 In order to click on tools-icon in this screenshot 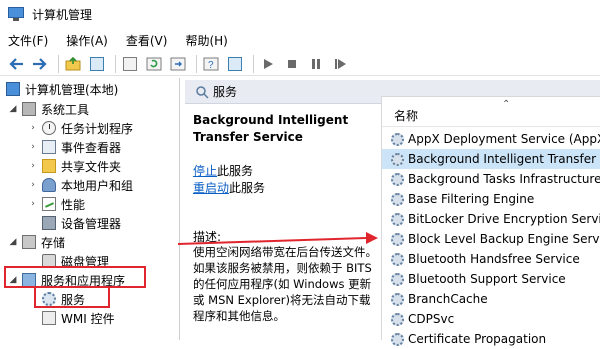, I will do `click(29, 109)`.